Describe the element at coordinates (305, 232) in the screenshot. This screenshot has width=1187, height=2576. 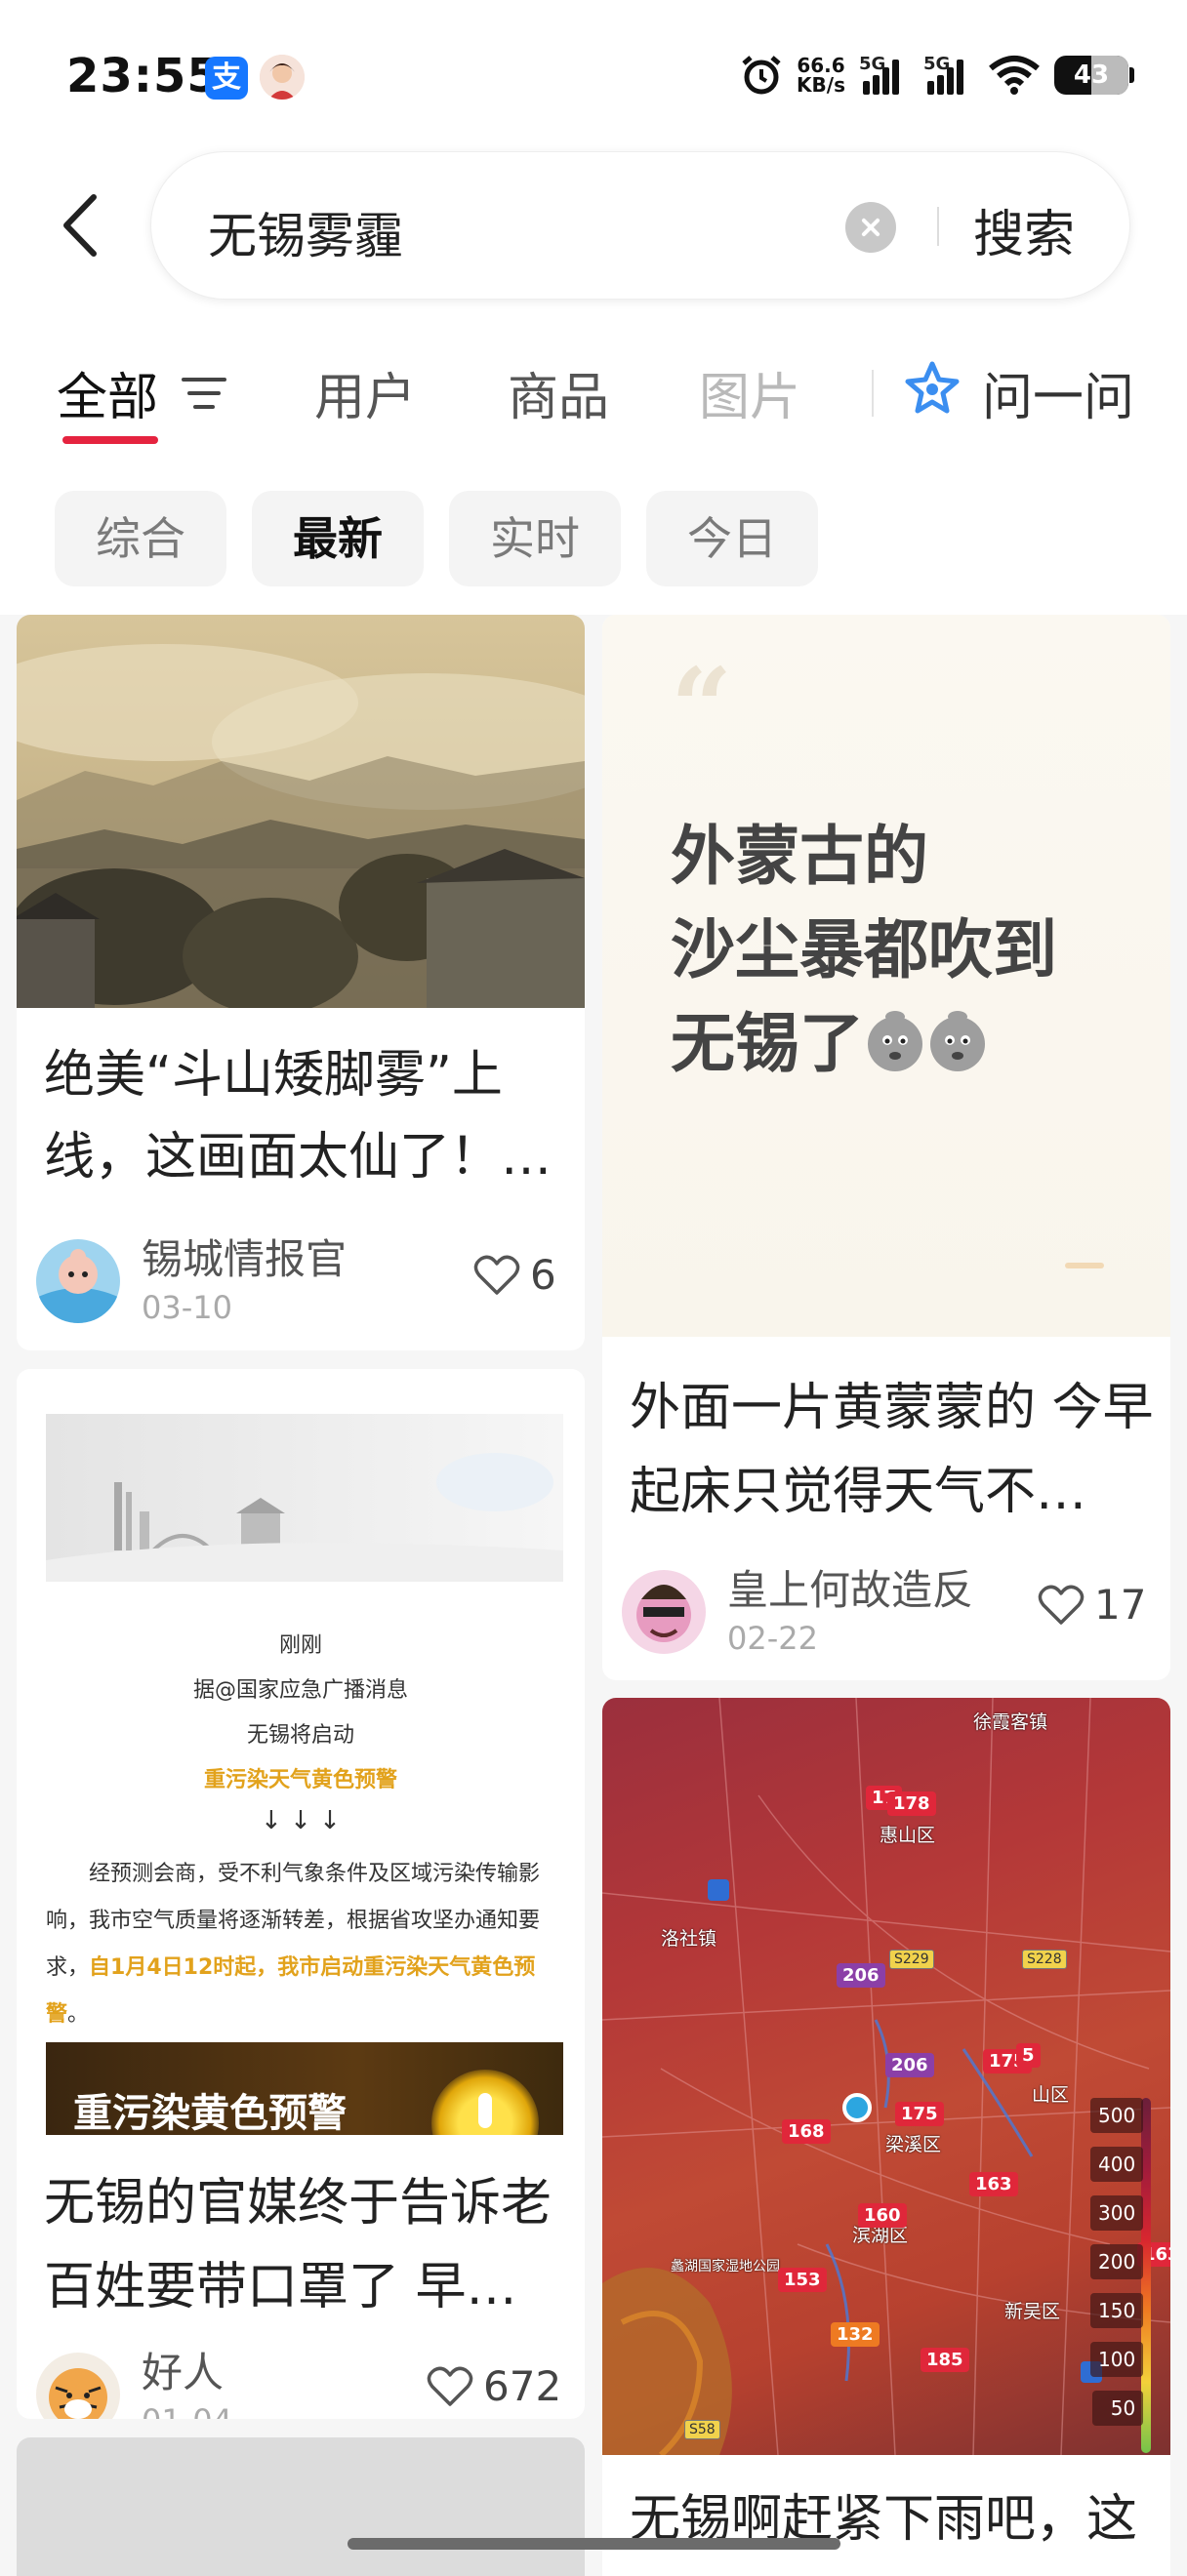
I see `search-input: 无锡雾霾` at that location.